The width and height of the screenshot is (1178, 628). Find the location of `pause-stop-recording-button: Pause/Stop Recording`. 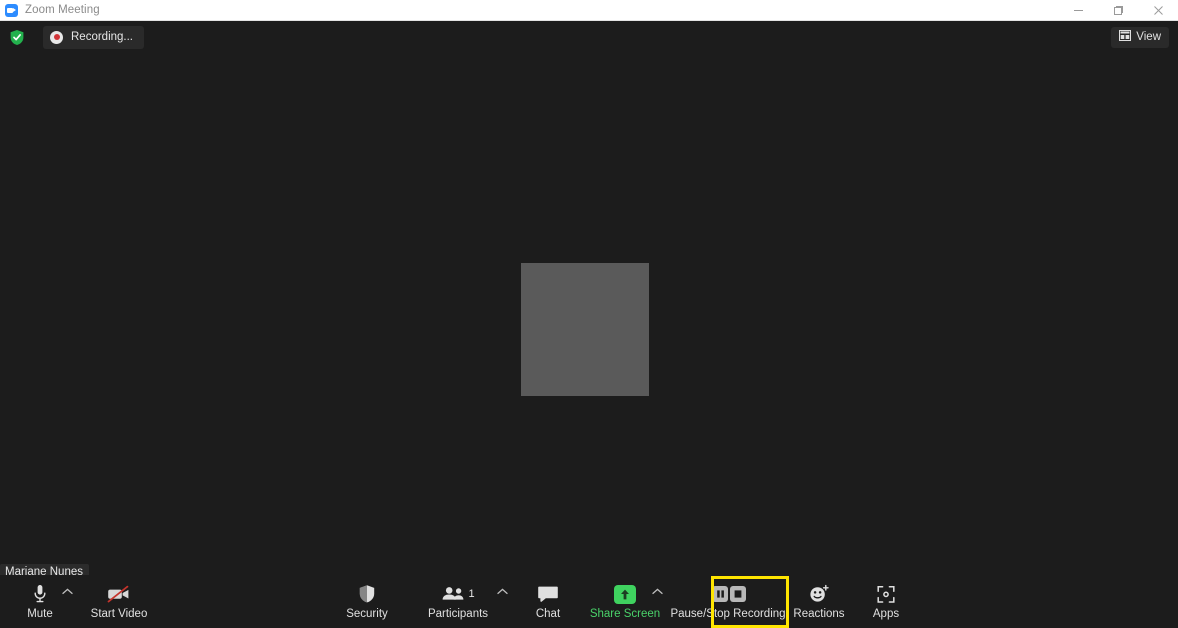

pause-stop-recording-button: Pause/Stop Recording is located at coordinates (728, 601).